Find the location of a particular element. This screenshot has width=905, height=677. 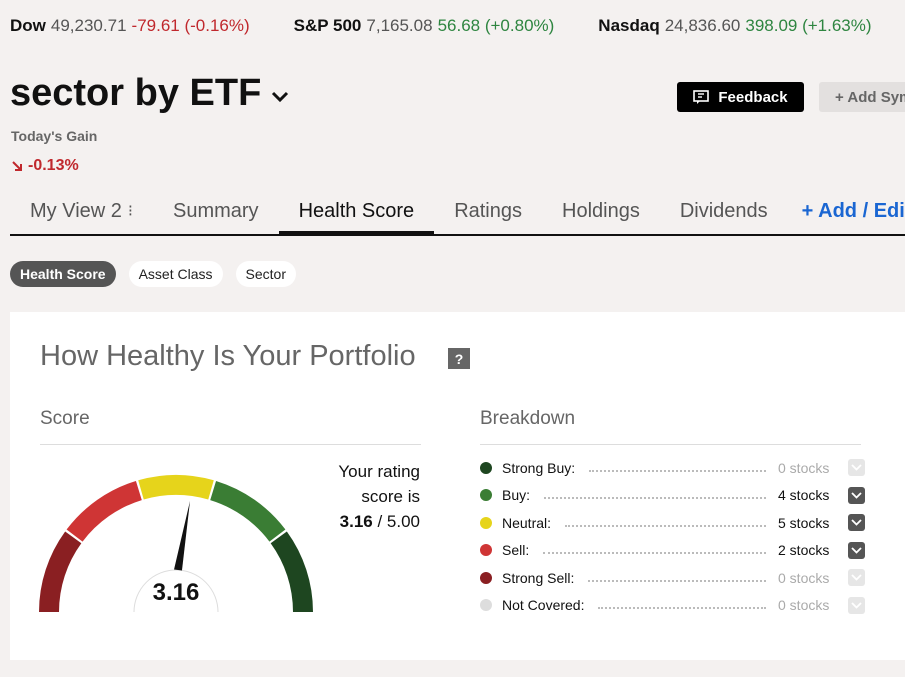

rating-line-1: Your rating is located at coordinates (379, 471).